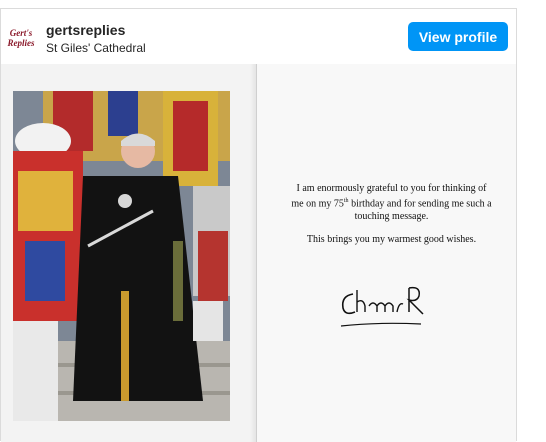  Describe the element at coordinates (382, 306) in the screenshot. I see `signature-icon` at that location.